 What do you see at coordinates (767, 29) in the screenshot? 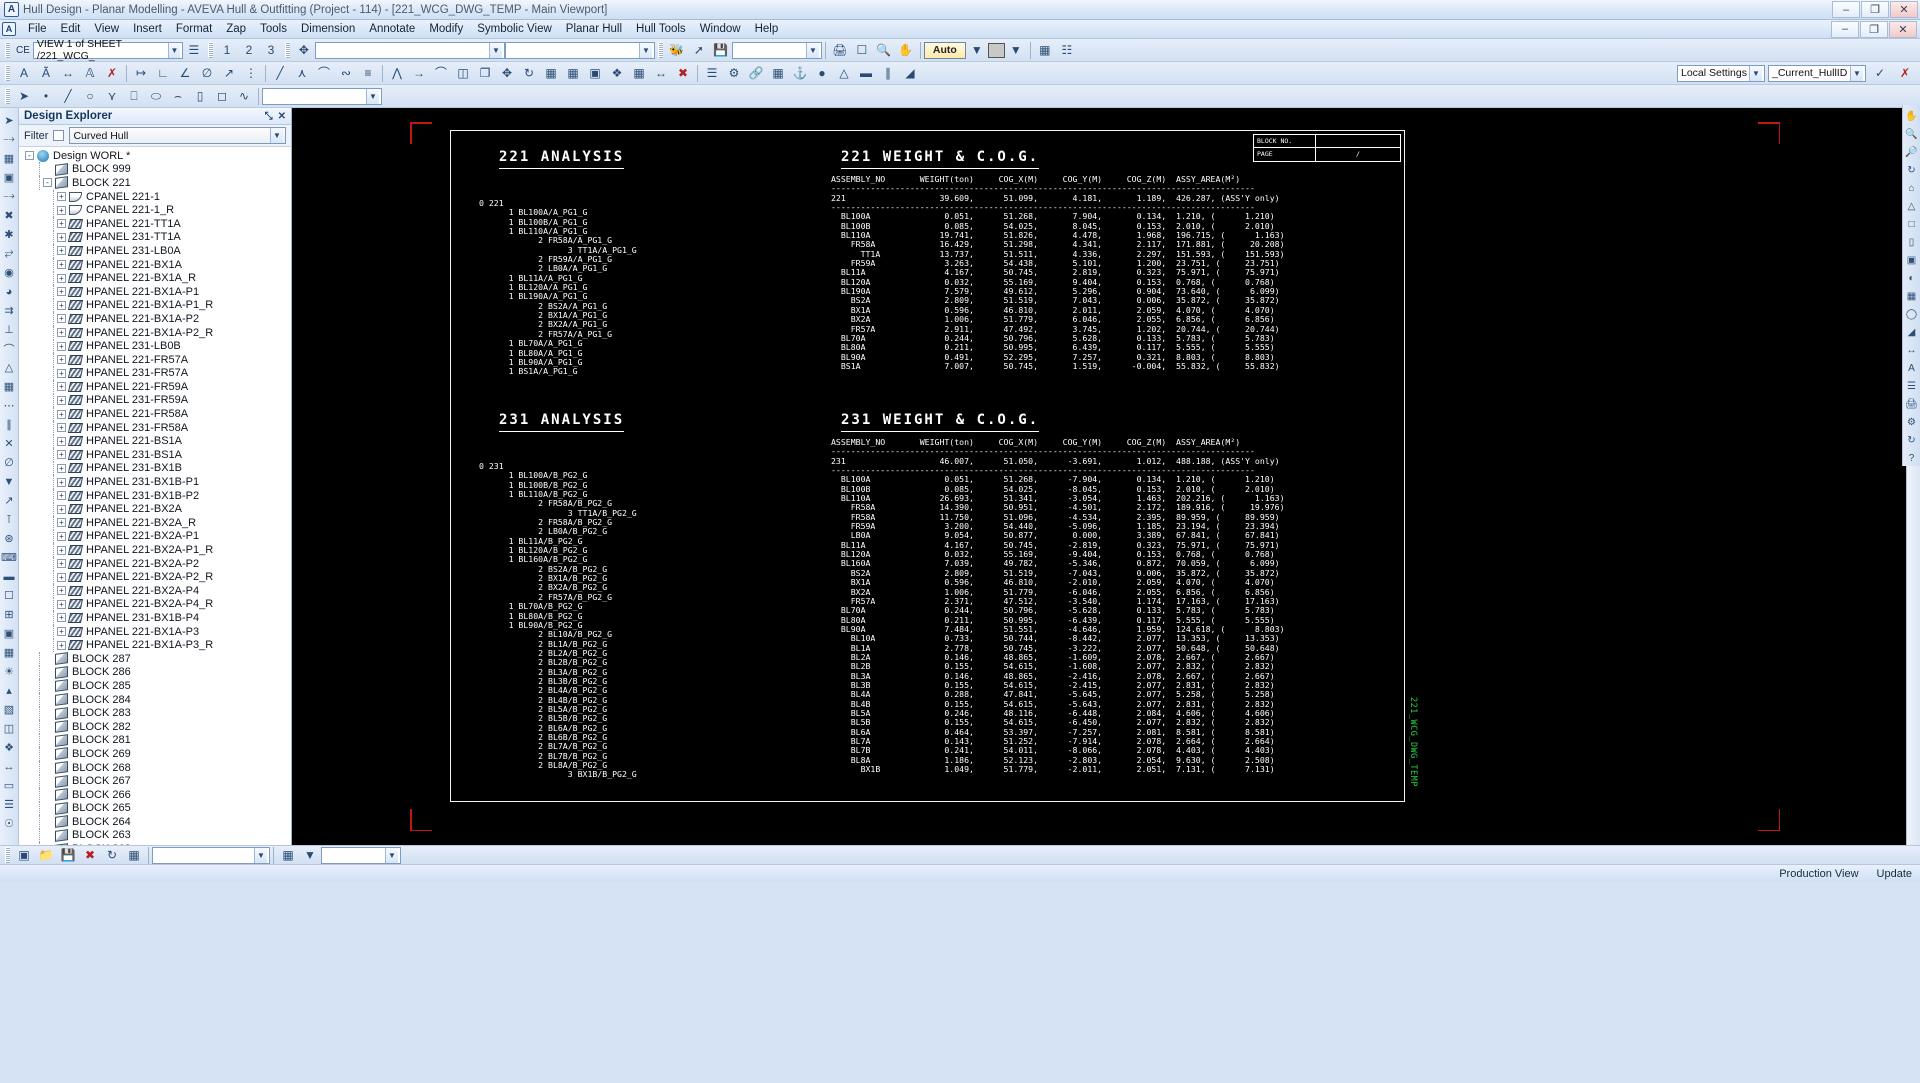
I see `menu-item-help: Help` at bounding box center [767, 29].